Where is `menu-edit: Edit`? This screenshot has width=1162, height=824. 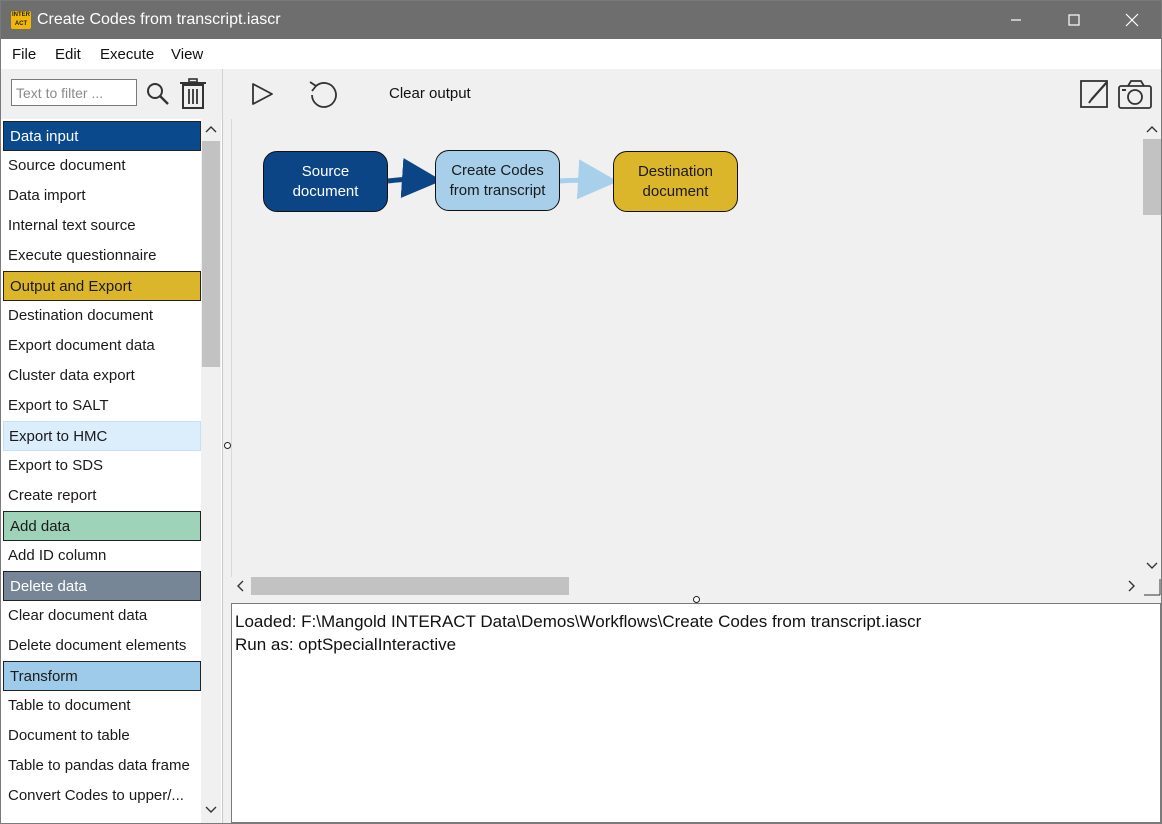
menu-edit: Edit is located at coordinates (68, 54).